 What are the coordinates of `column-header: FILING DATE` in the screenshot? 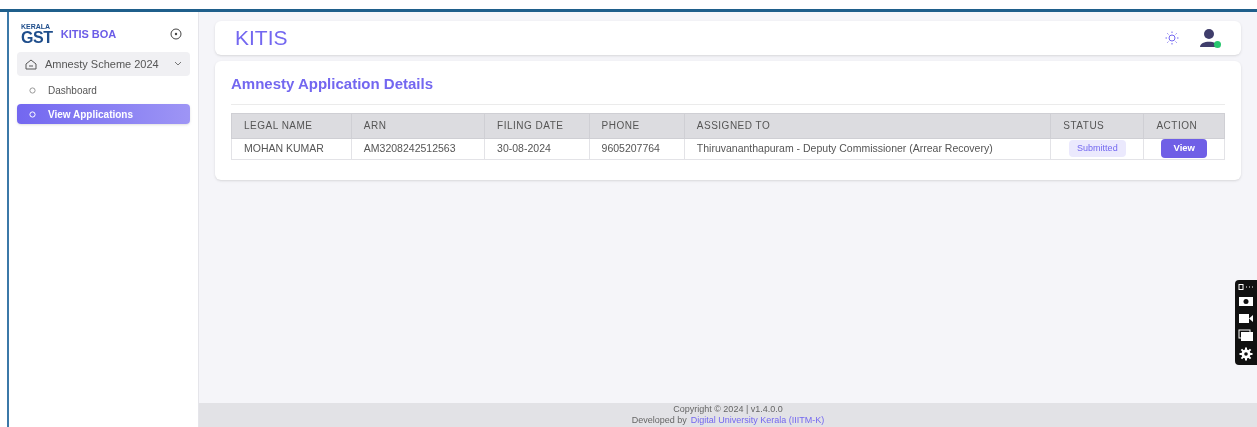 It's located at (537, 125).